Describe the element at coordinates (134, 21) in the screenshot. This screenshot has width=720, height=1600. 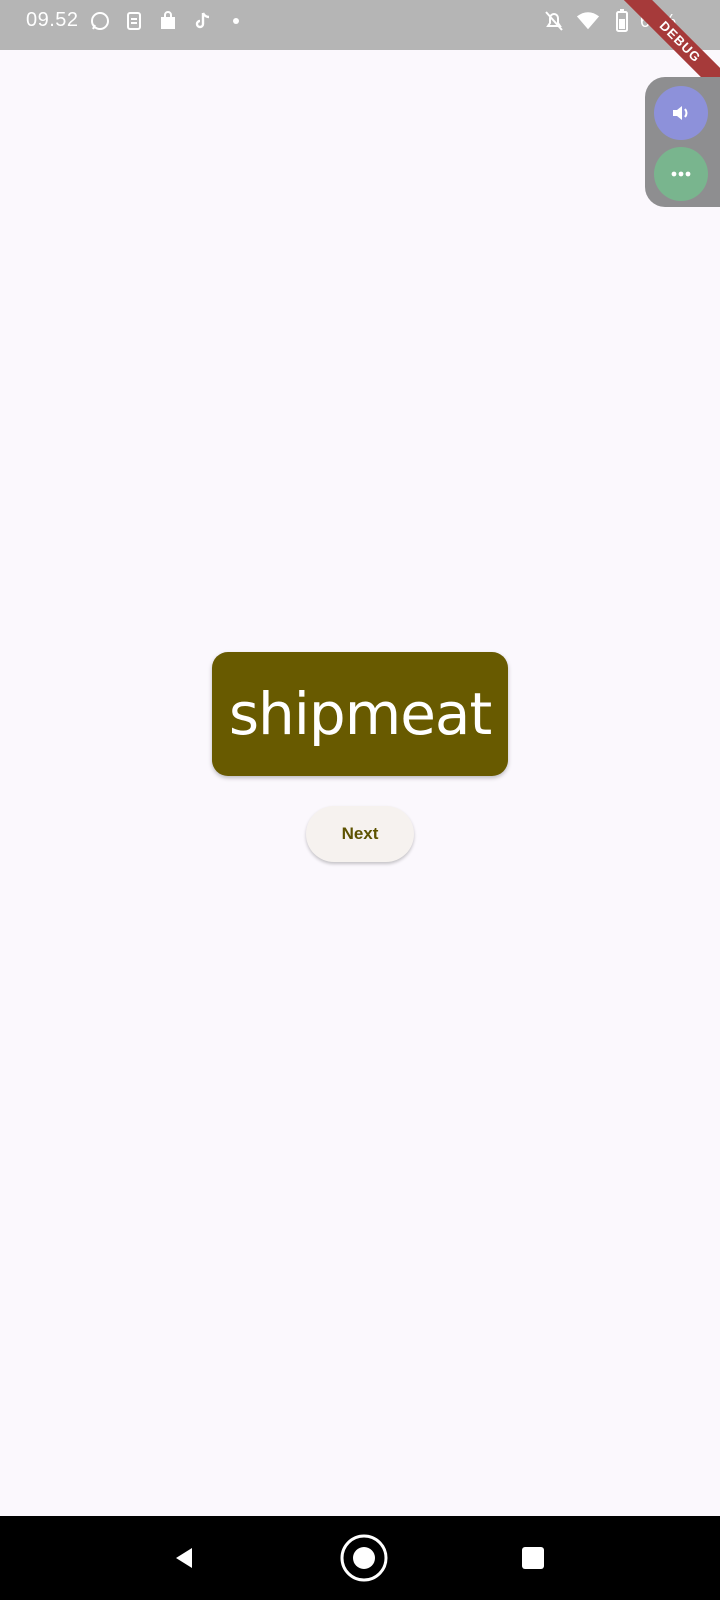
I see `s-app-icon` at that location.